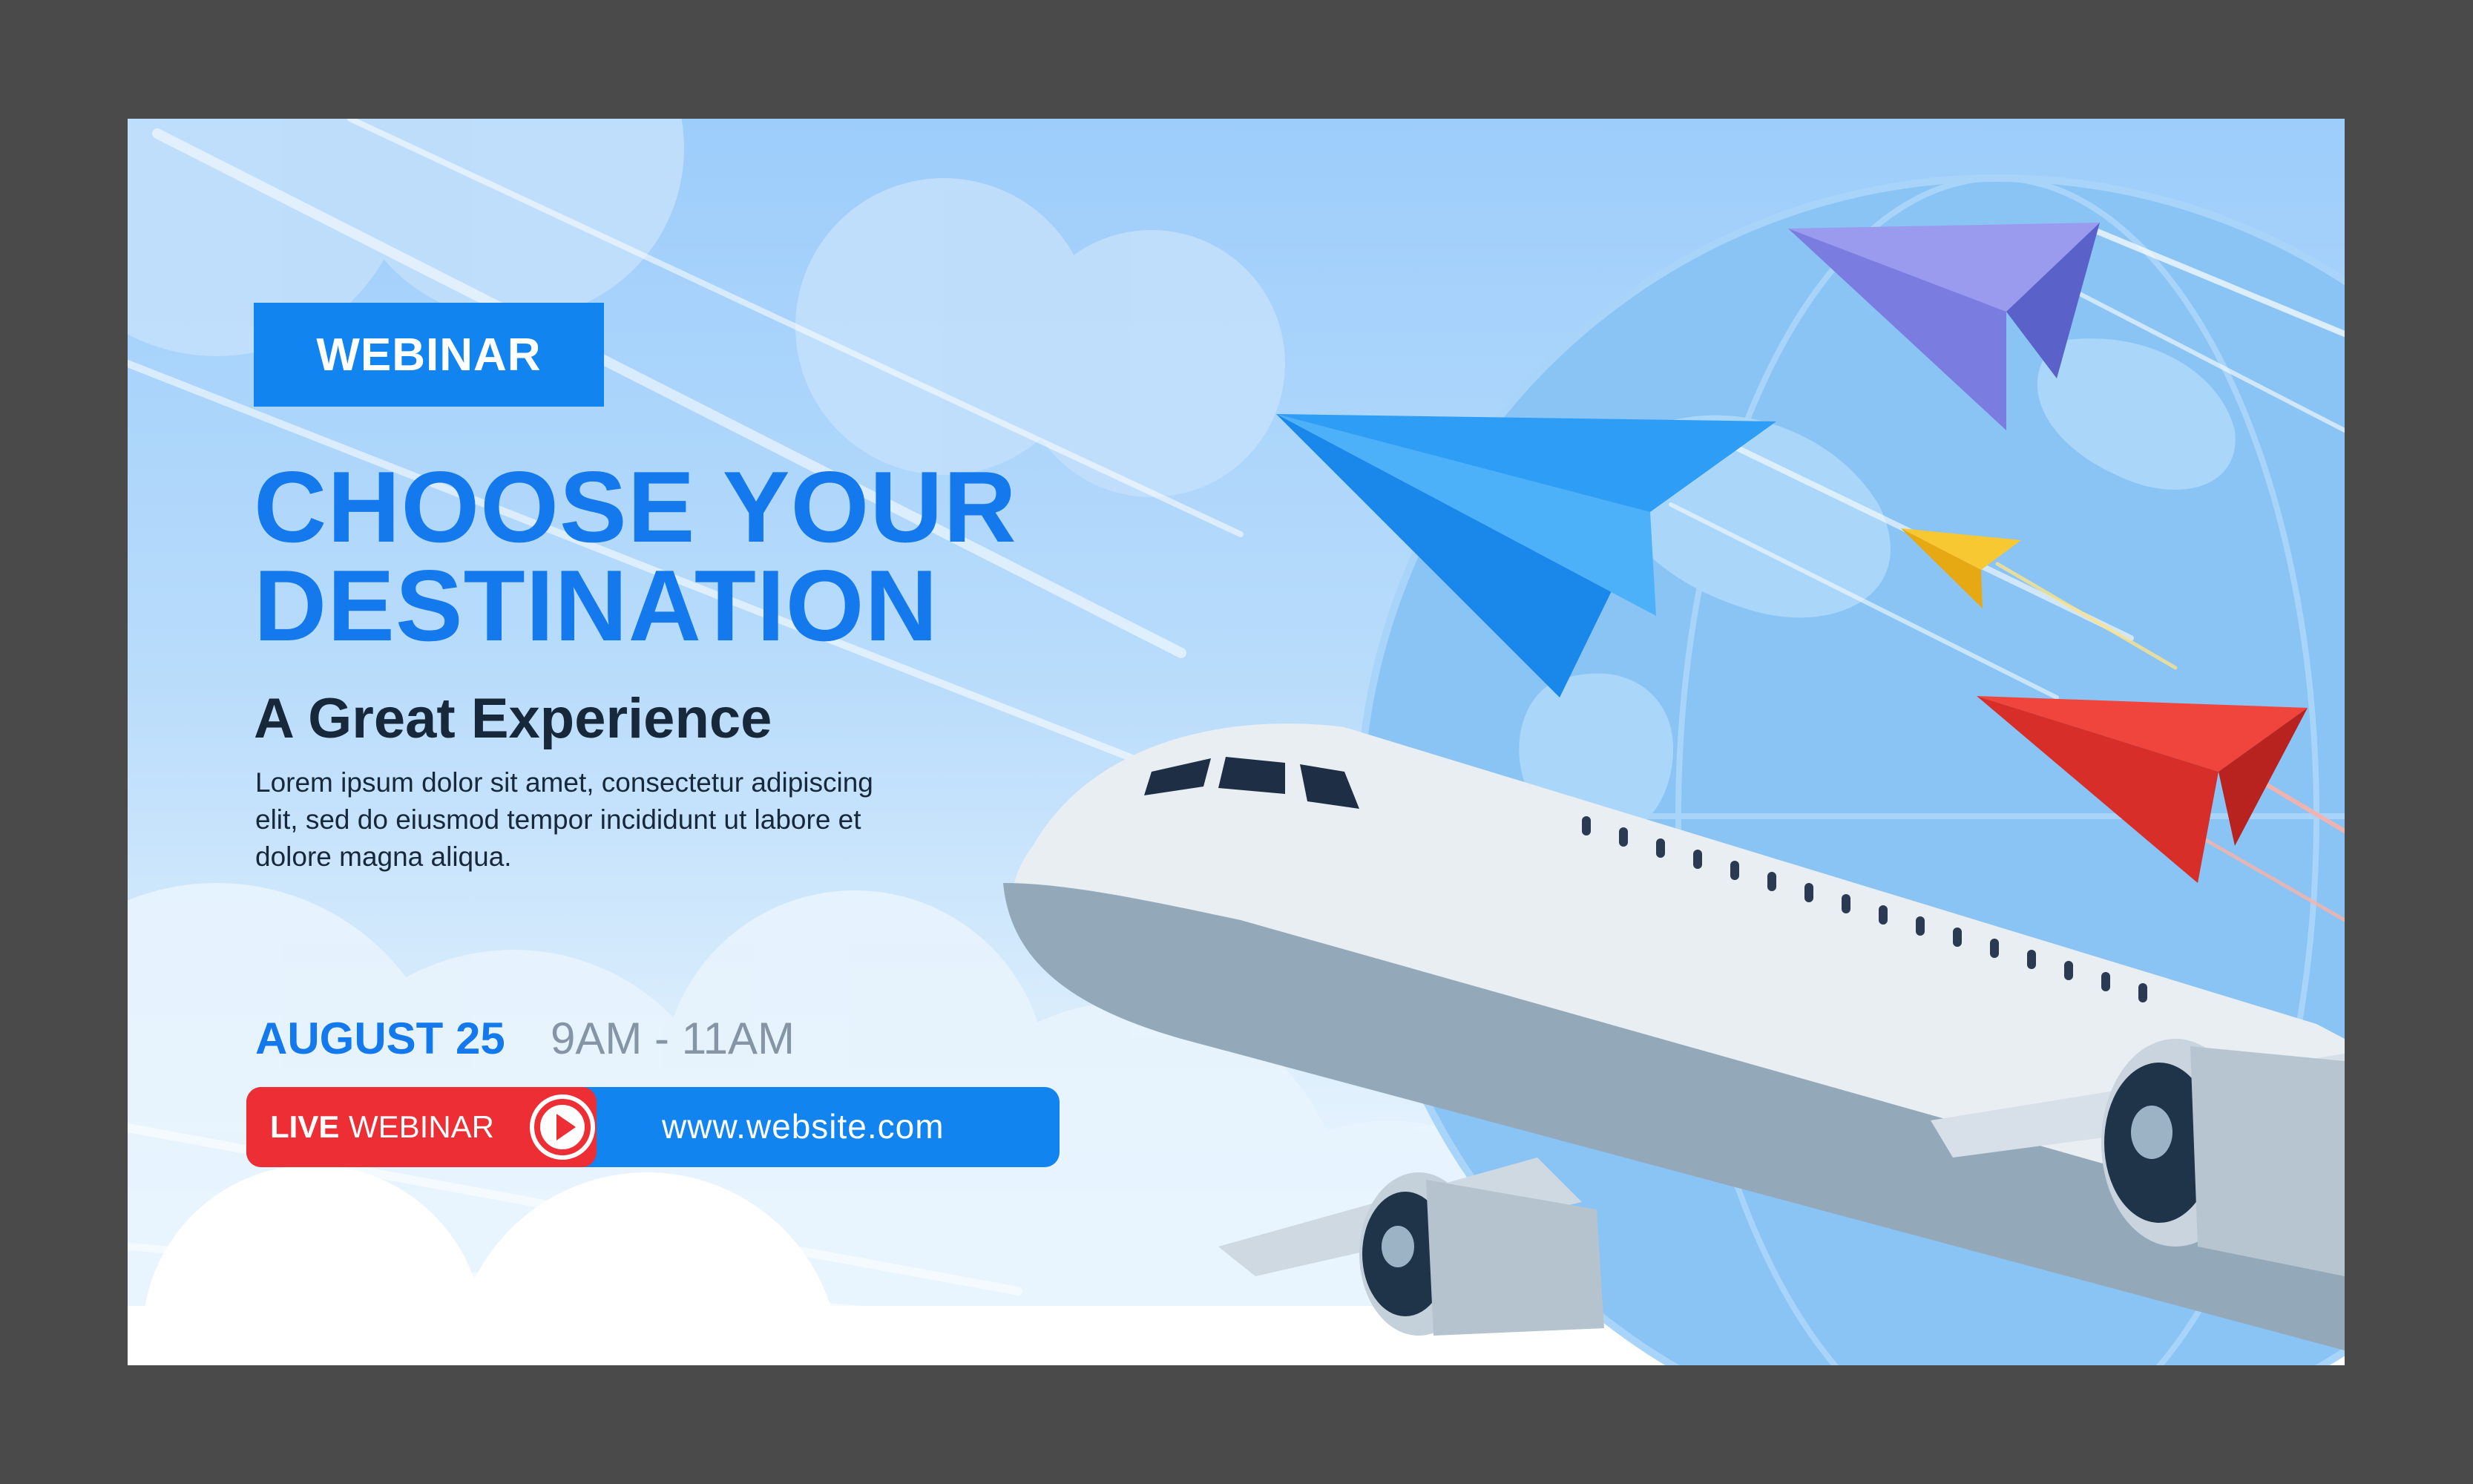 This screenshot has width=2473, height=1484. I want to click on website-link: www.website.com, so click(804, 1126).